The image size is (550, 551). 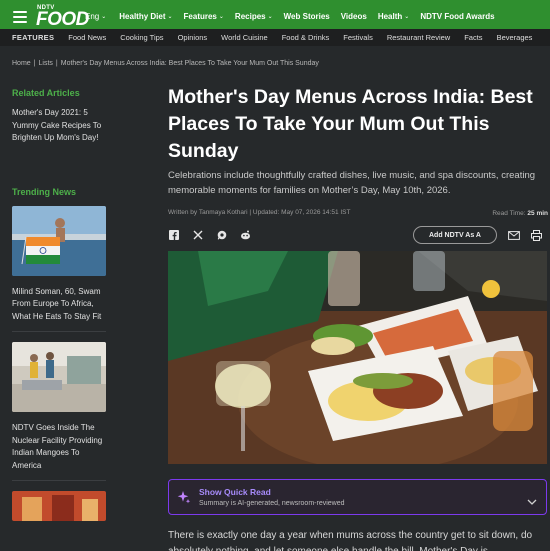 I want to click on subnav-item-festivals: Festivals, so click(x=358, y=37).